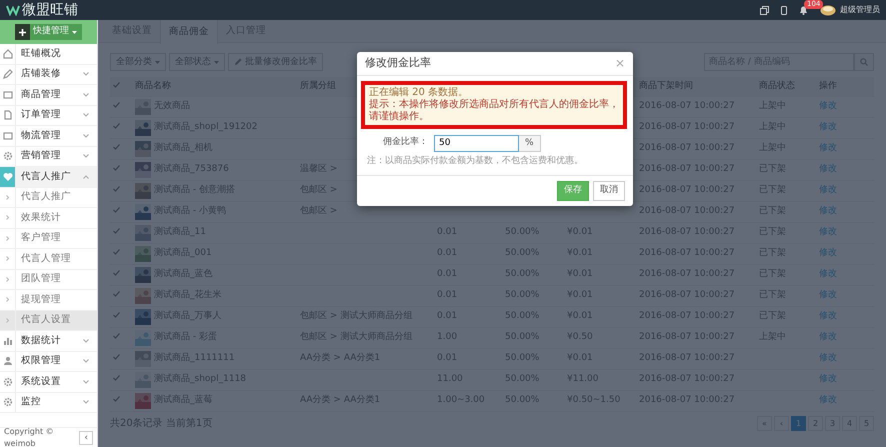 The image size is (886, 447). I want to click on sidebar-item: 商品管理, so click(48, 95).